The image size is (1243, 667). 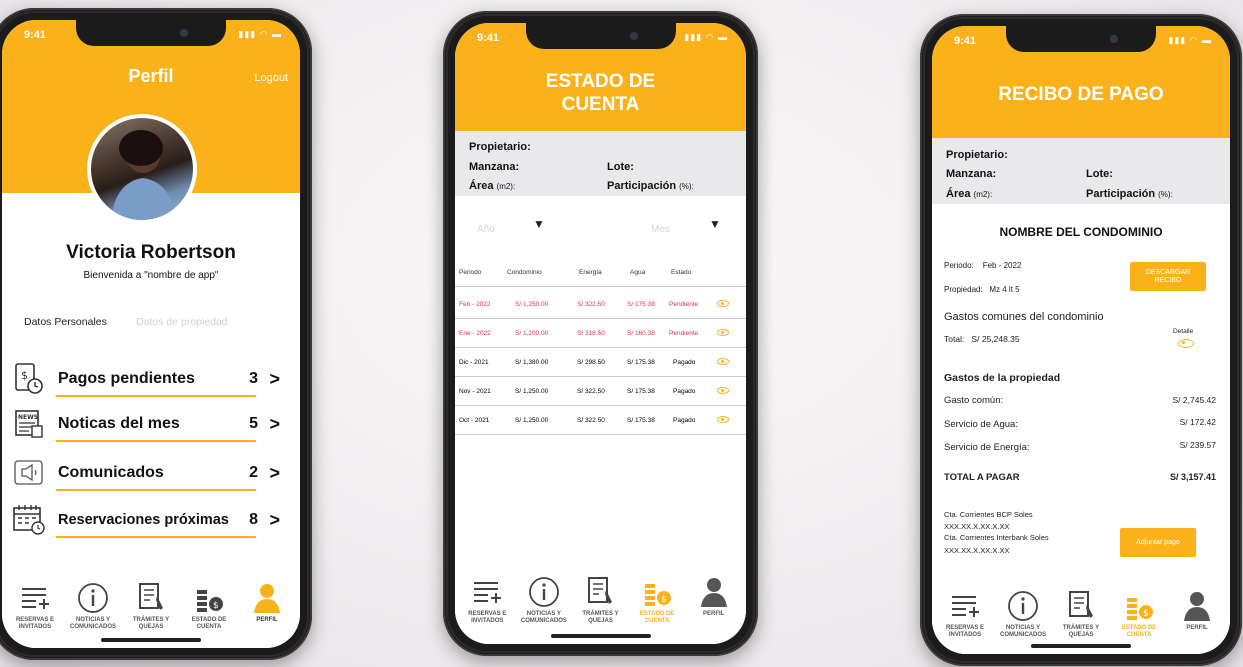 I want to click on chevron-right-icon: >, so click(x=274, y=423).